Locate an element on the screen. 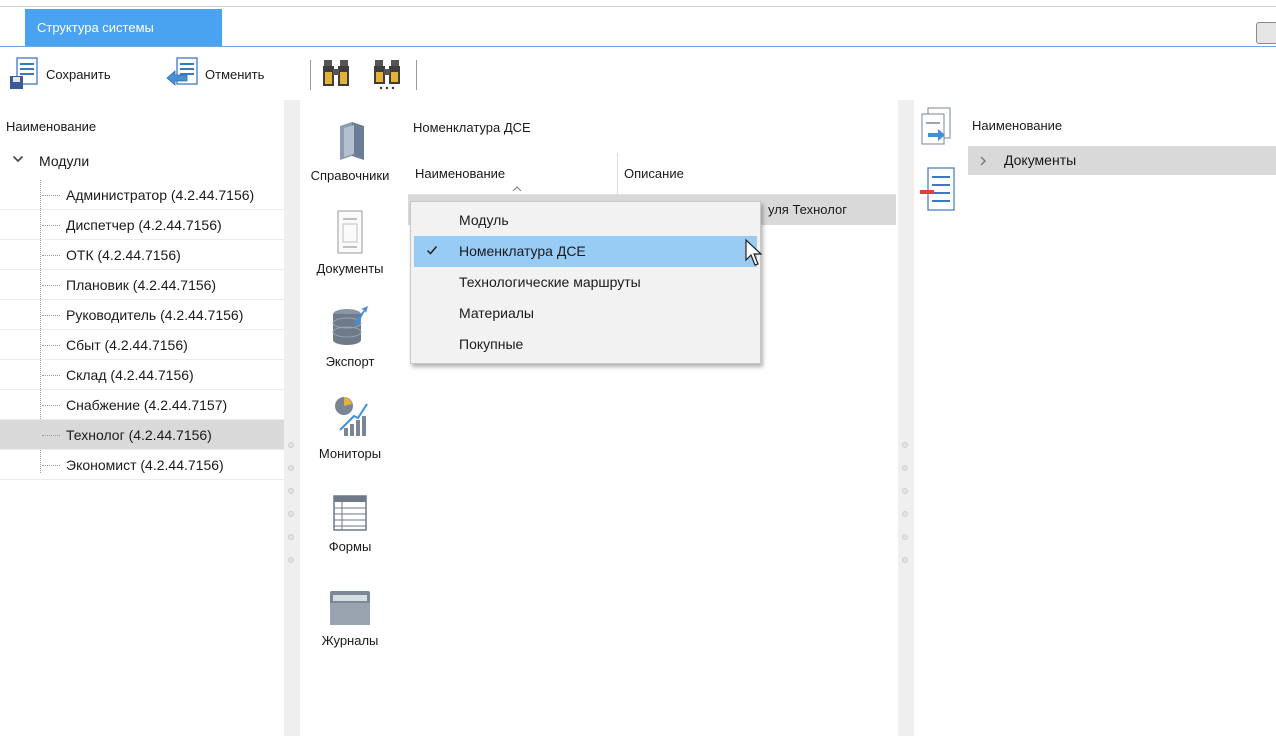 Image resolution: width=1276 pixels, height=736 pixels. nav-journals: Журналы is located at coordinates (350, 612).